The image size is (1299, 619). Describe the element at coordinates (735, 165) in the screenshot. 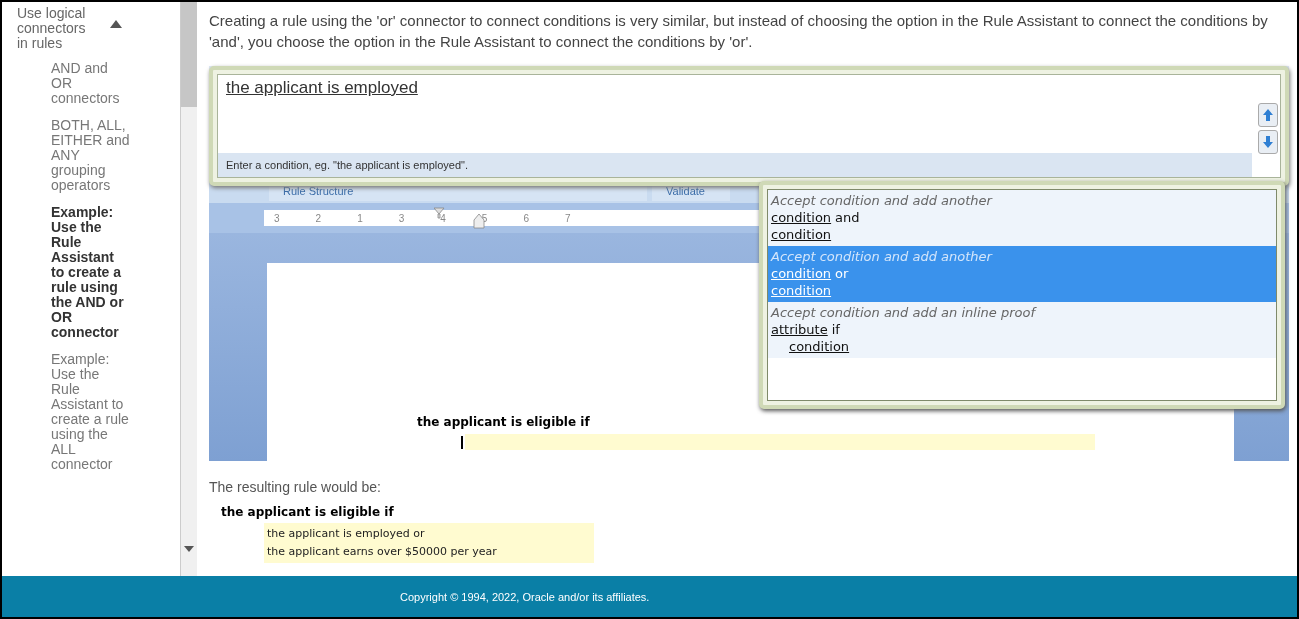

I see `input-hint: Enter a condition, eg. "the applicant is employed".` at that location.